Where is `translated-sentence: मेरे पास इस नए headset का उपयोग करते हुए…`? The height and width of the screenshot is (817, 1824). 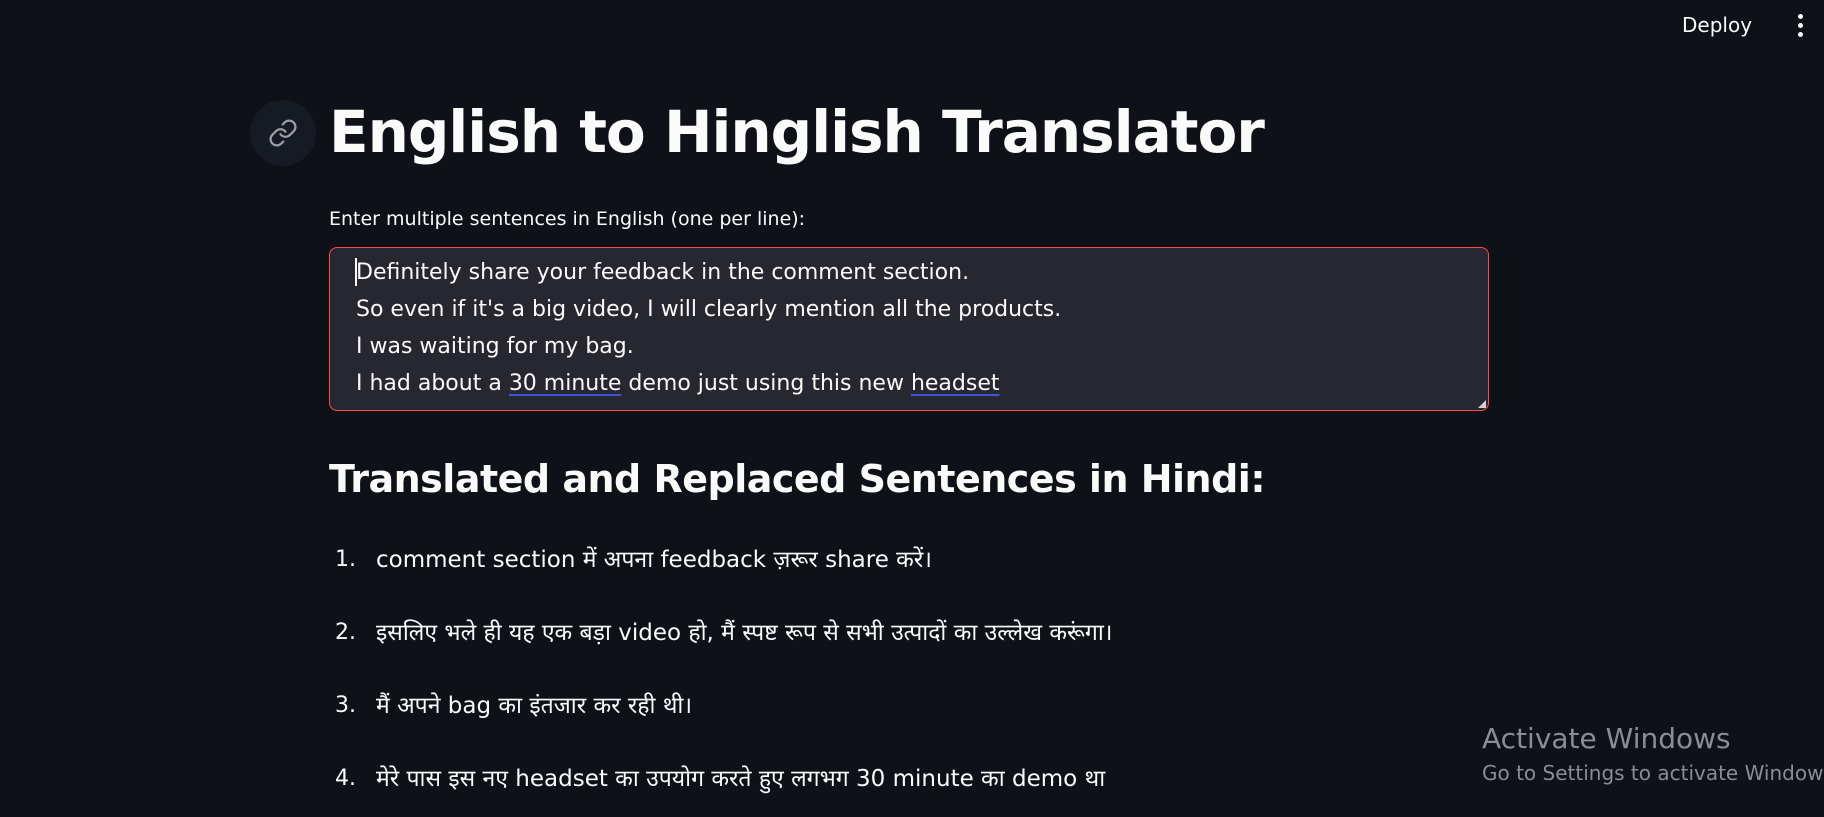 translated-sentence: मेरे पास इस नए headset का उपयोग करते हुए… is located at coordinates (741, 779).